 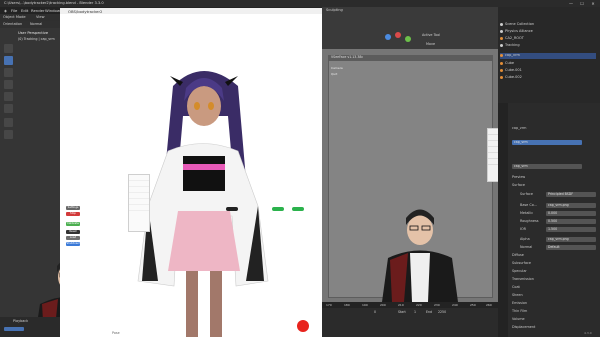 What do you see at coordinates (5, 10) in the screenshot?
I see `blender-logo-icon: ◈` at bounding box center [5, 10].